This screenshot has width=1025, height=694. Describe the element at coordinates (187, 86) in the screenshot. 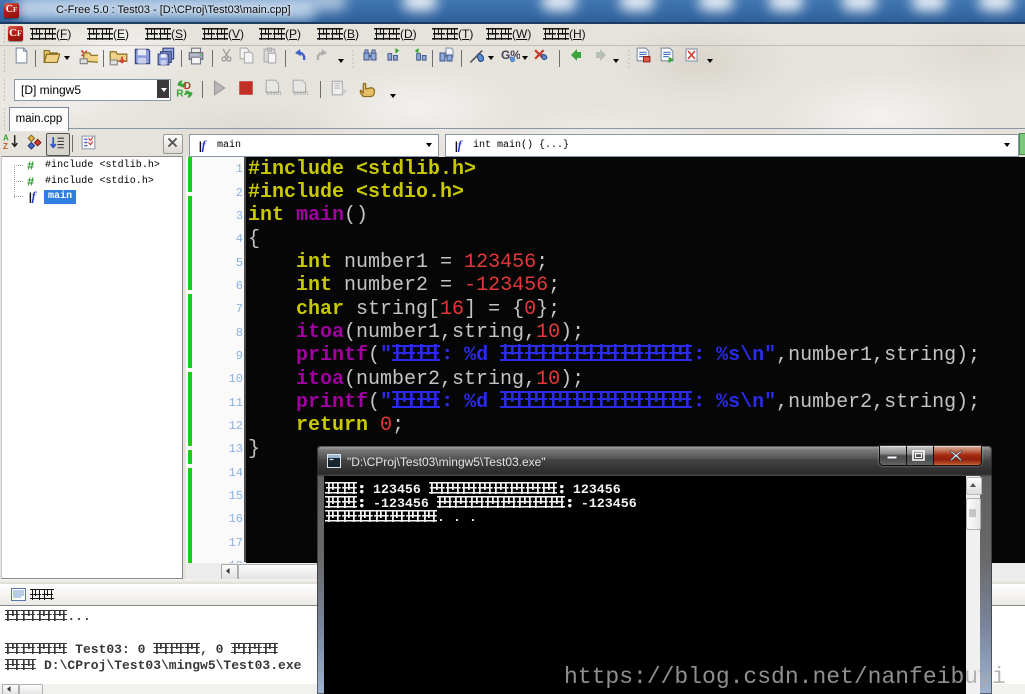

I see `svg-text: D` at that location.